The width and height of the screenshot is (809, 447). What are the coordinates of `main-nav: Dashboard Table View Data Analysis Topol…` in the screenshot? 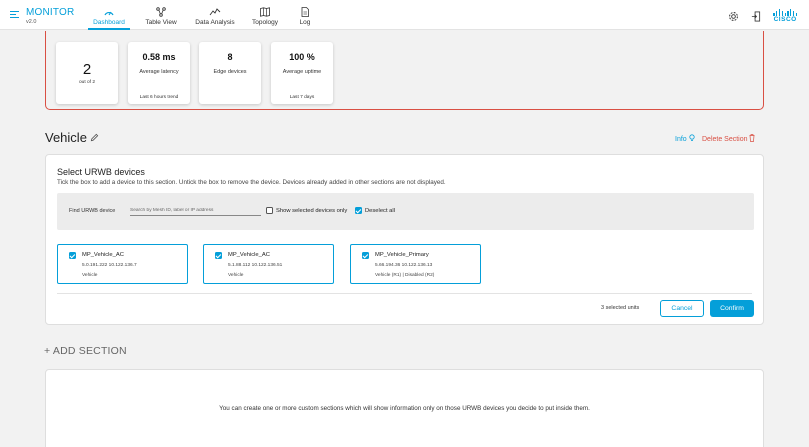 It's located at (204, 15).